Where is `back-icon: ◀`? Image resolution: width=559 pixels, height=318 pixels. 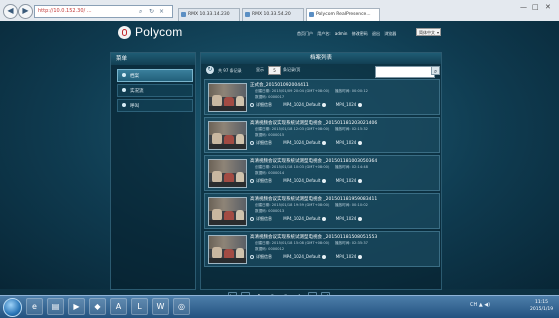
back-icon: ◀ is located at coordinates (10, 11).